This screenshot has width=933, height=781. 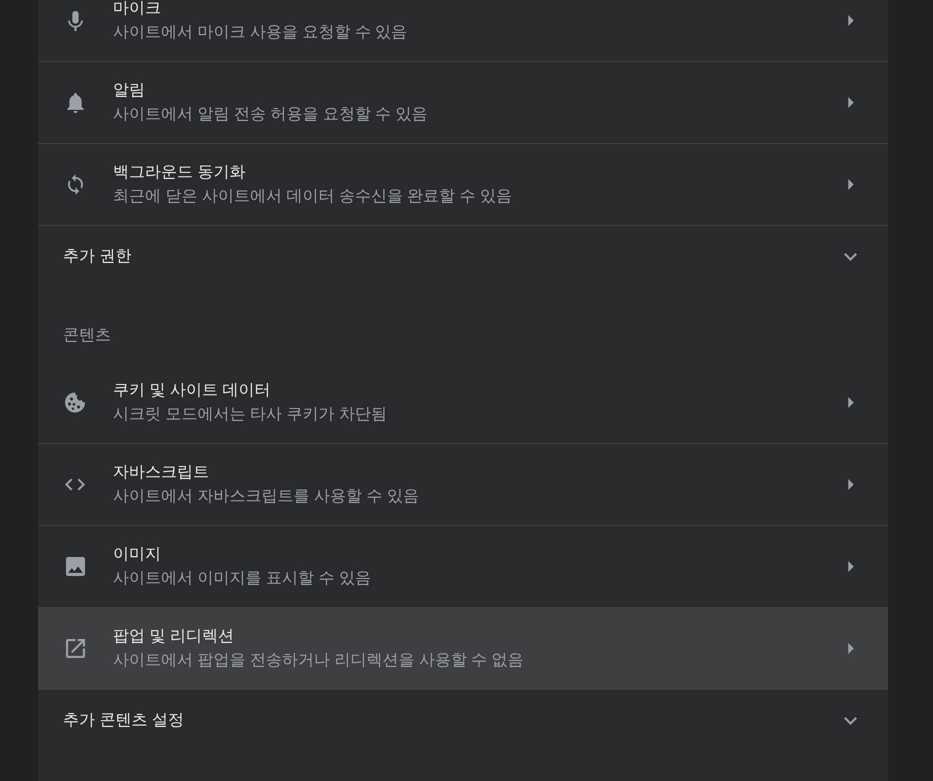 I want to click on row-title: 마이크, so click(x=137, y=9).